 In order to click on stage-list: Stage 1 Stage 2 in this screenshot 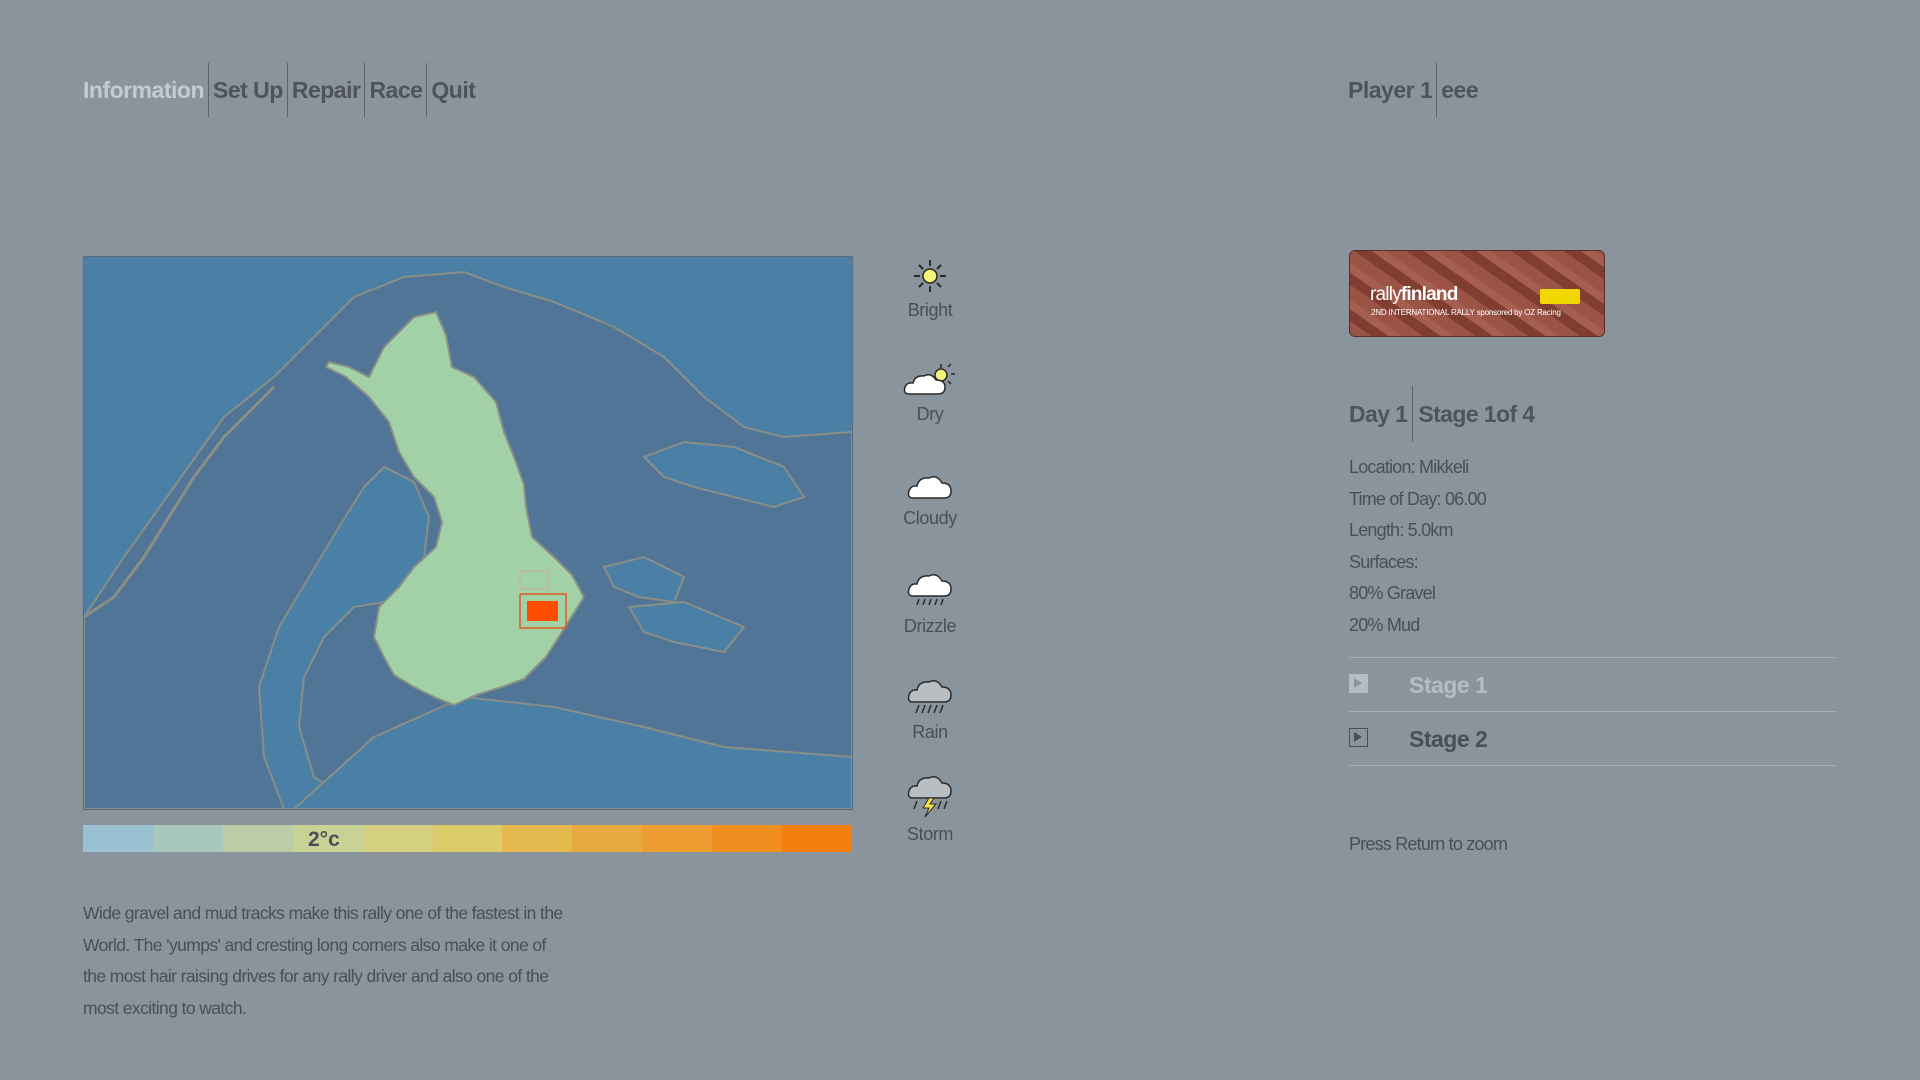, I will do `click(1592, 711)`.